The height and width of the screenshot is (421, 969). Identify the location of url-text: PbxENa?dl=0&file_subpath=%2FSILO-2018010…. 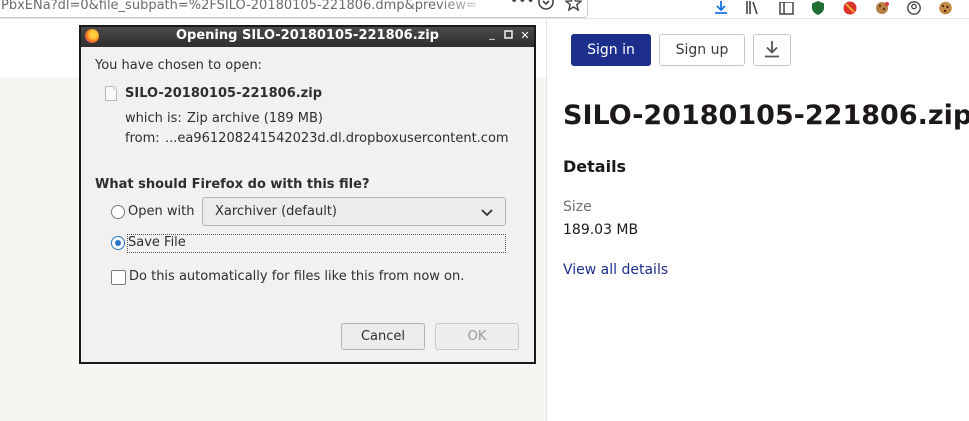
(239, 6).